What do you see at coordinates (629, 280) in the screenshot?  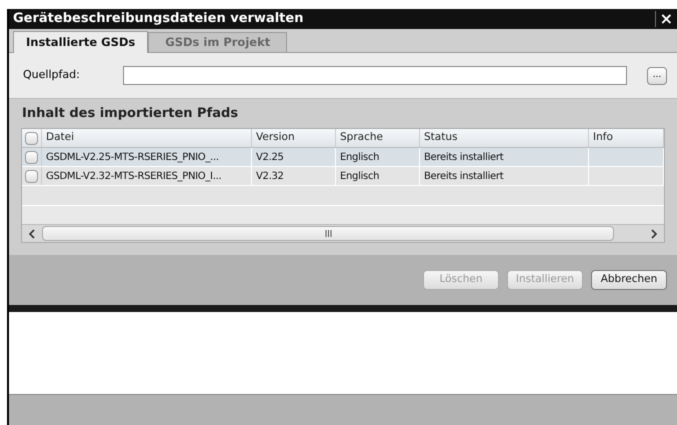 I see `dialog-button: Abbrechen` at bounding box center [629, 280].